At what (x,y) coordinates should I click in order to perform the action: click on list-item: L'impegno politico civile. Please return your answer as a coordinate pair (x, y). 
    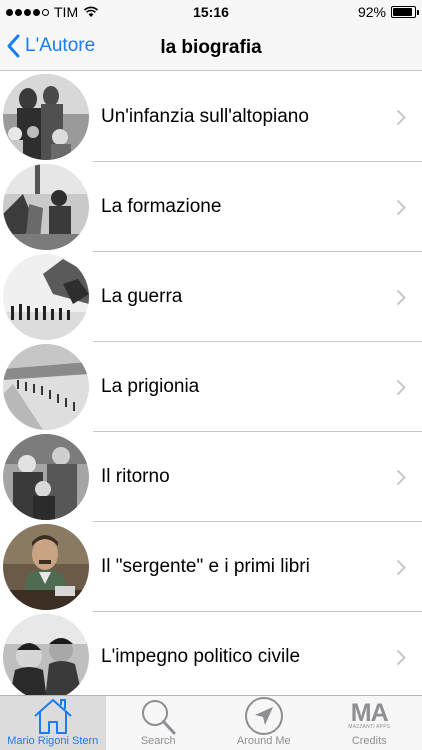
    Looking at the image, I should click on (211, 653).